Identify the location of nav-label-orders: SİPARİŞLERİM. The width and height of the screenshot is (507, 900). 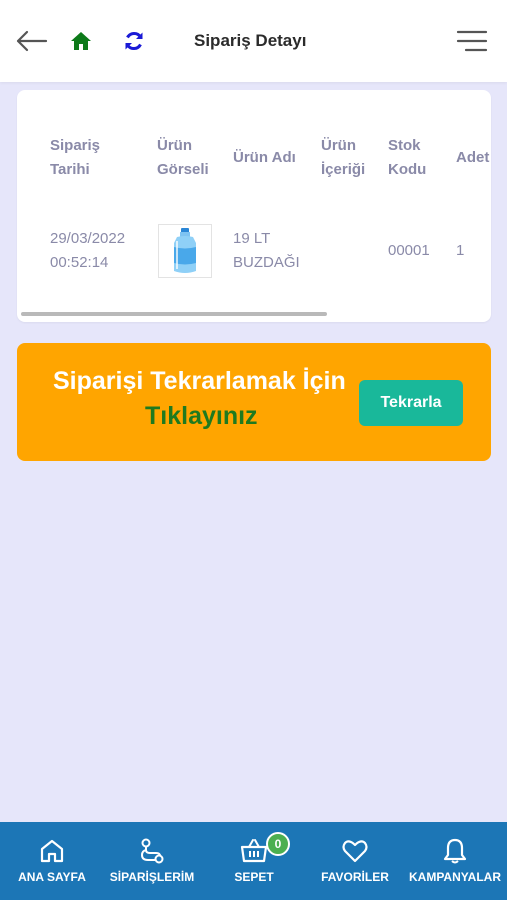
(152, 877).